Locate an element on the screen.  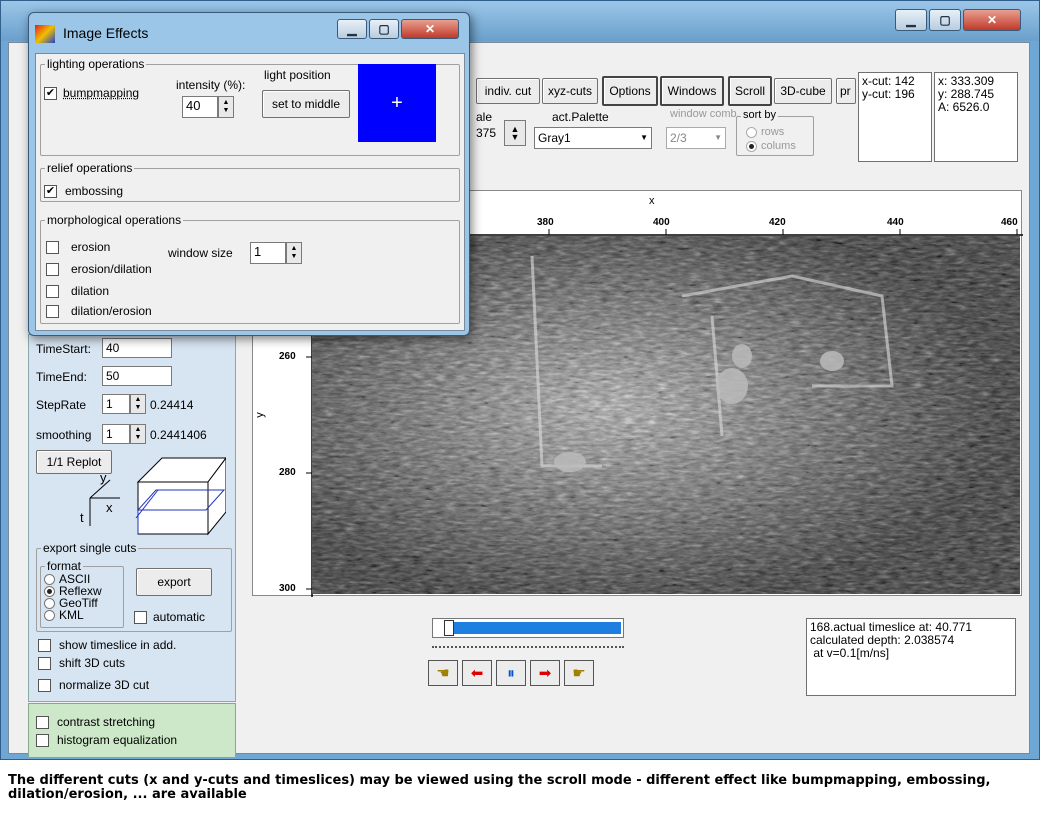
erosion-checkbox: erosion is located at coordinates (78, 247).